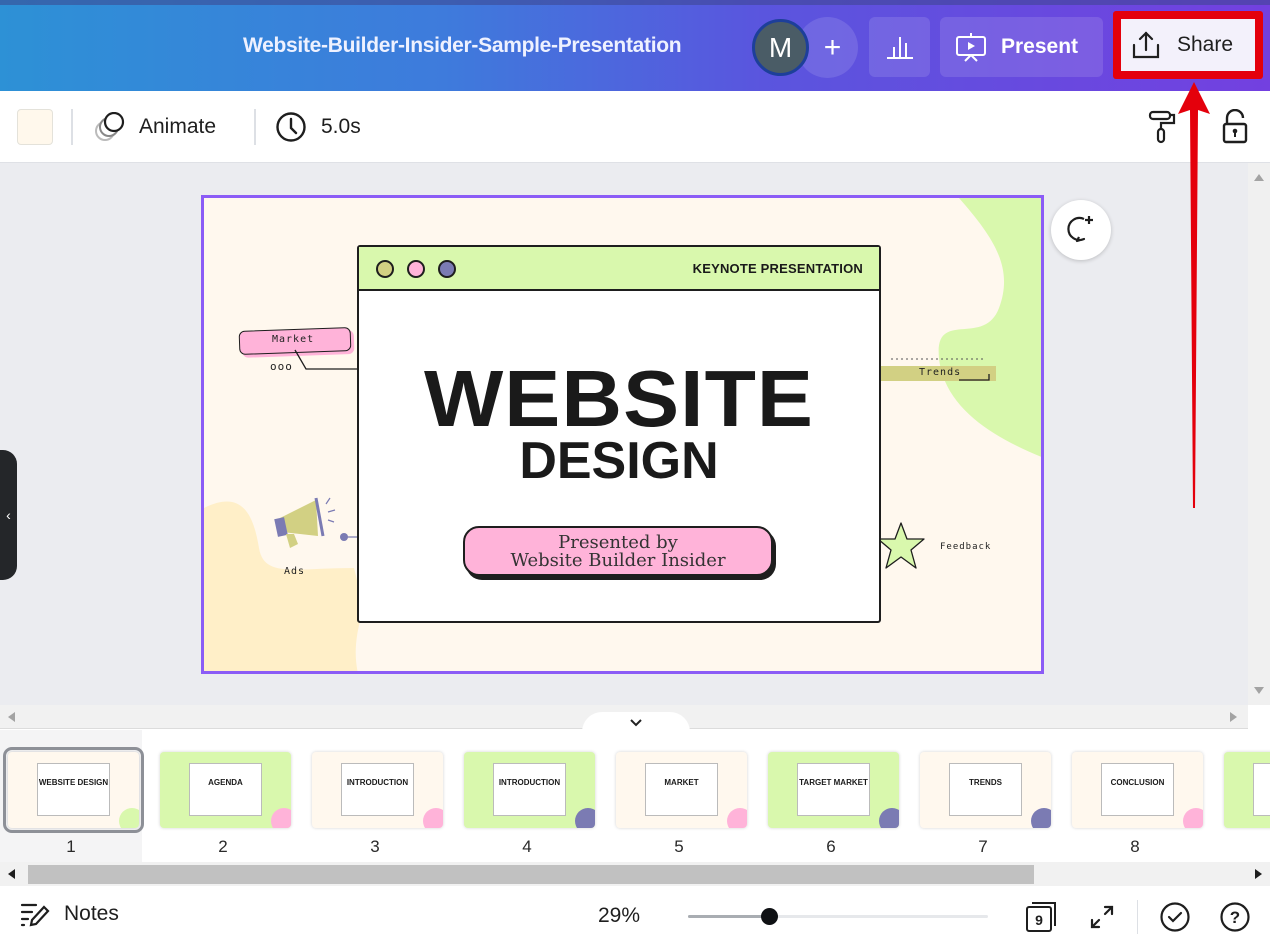 This screenshot has width=1270, height=945. Describe the element at coordinates (831, 846) in the screenshot. I see `page-number: 6` at that location.